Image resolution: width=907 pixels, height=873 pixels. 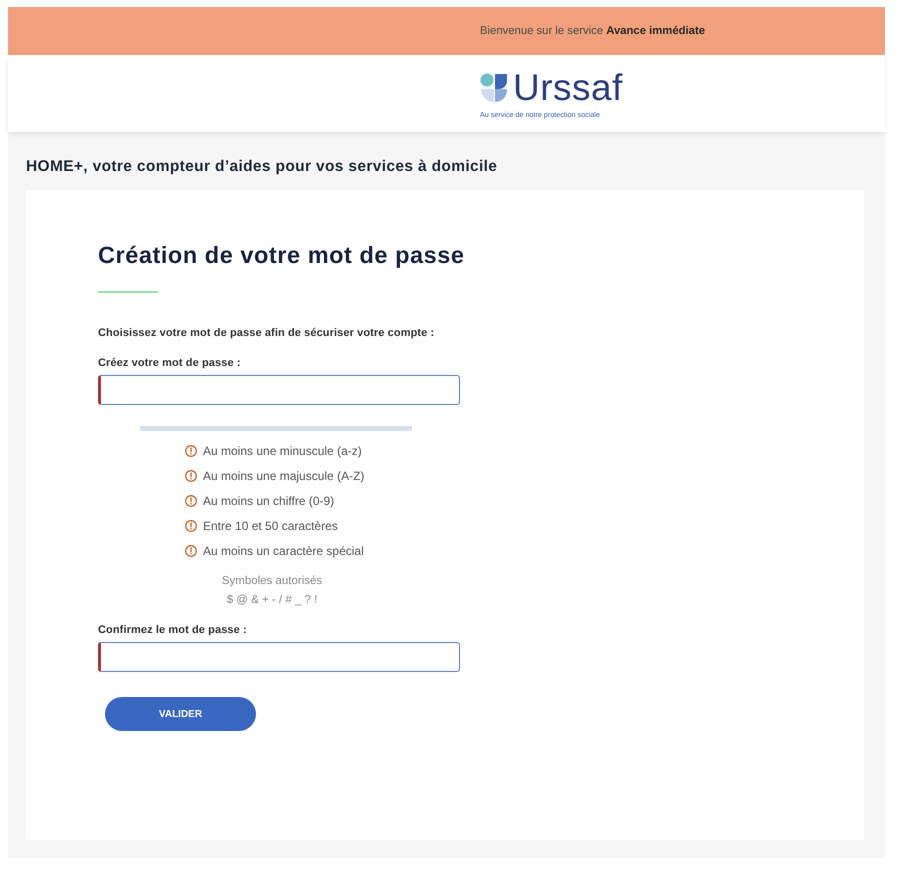 I want to click on symbols-list: $ @ & + - / # _ ? !, so click(x=272, y=600).